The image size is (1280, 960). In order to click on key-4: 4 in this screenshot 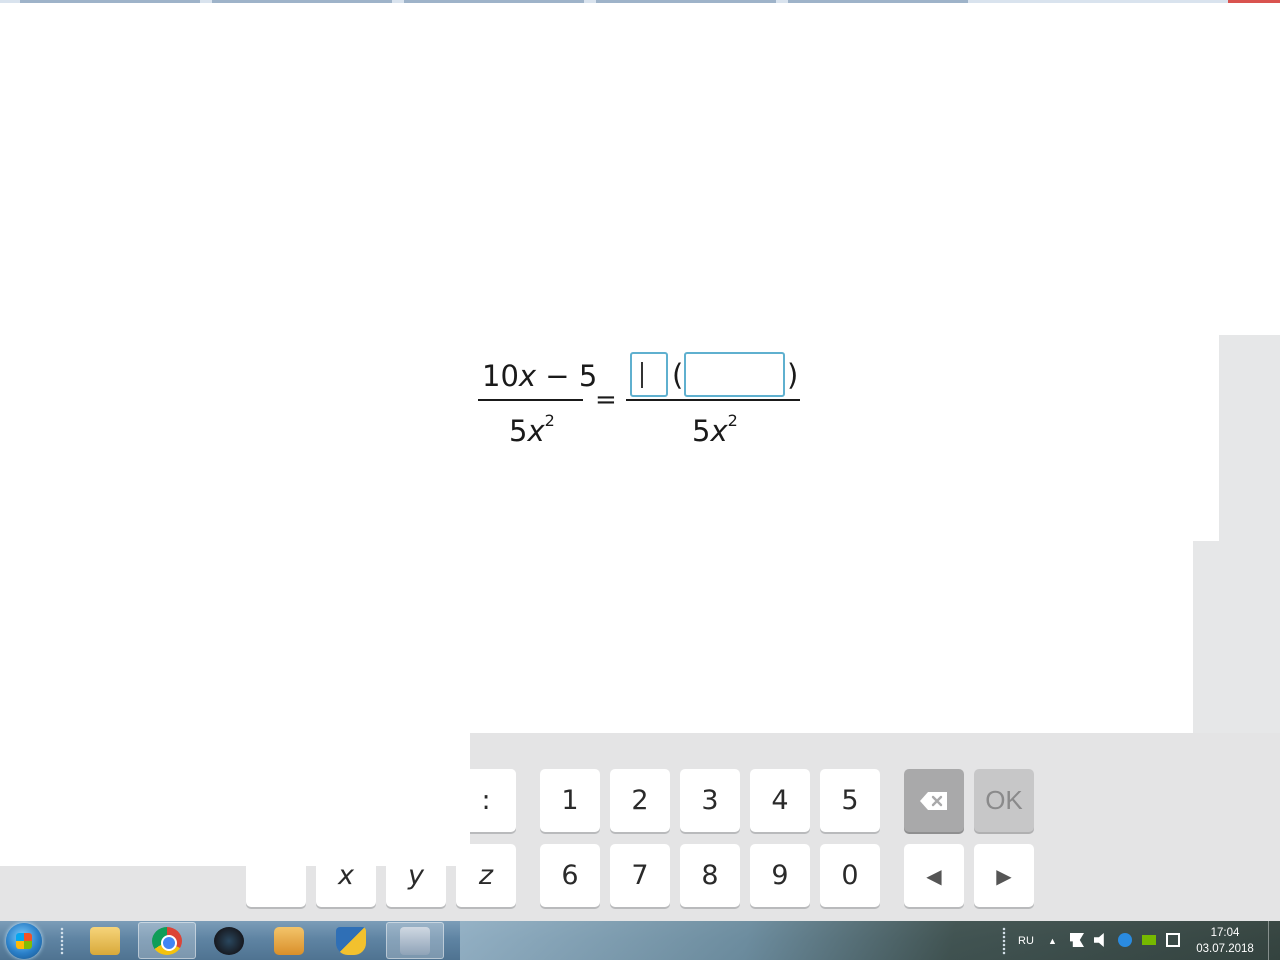, I will do `click(780, 800)`.